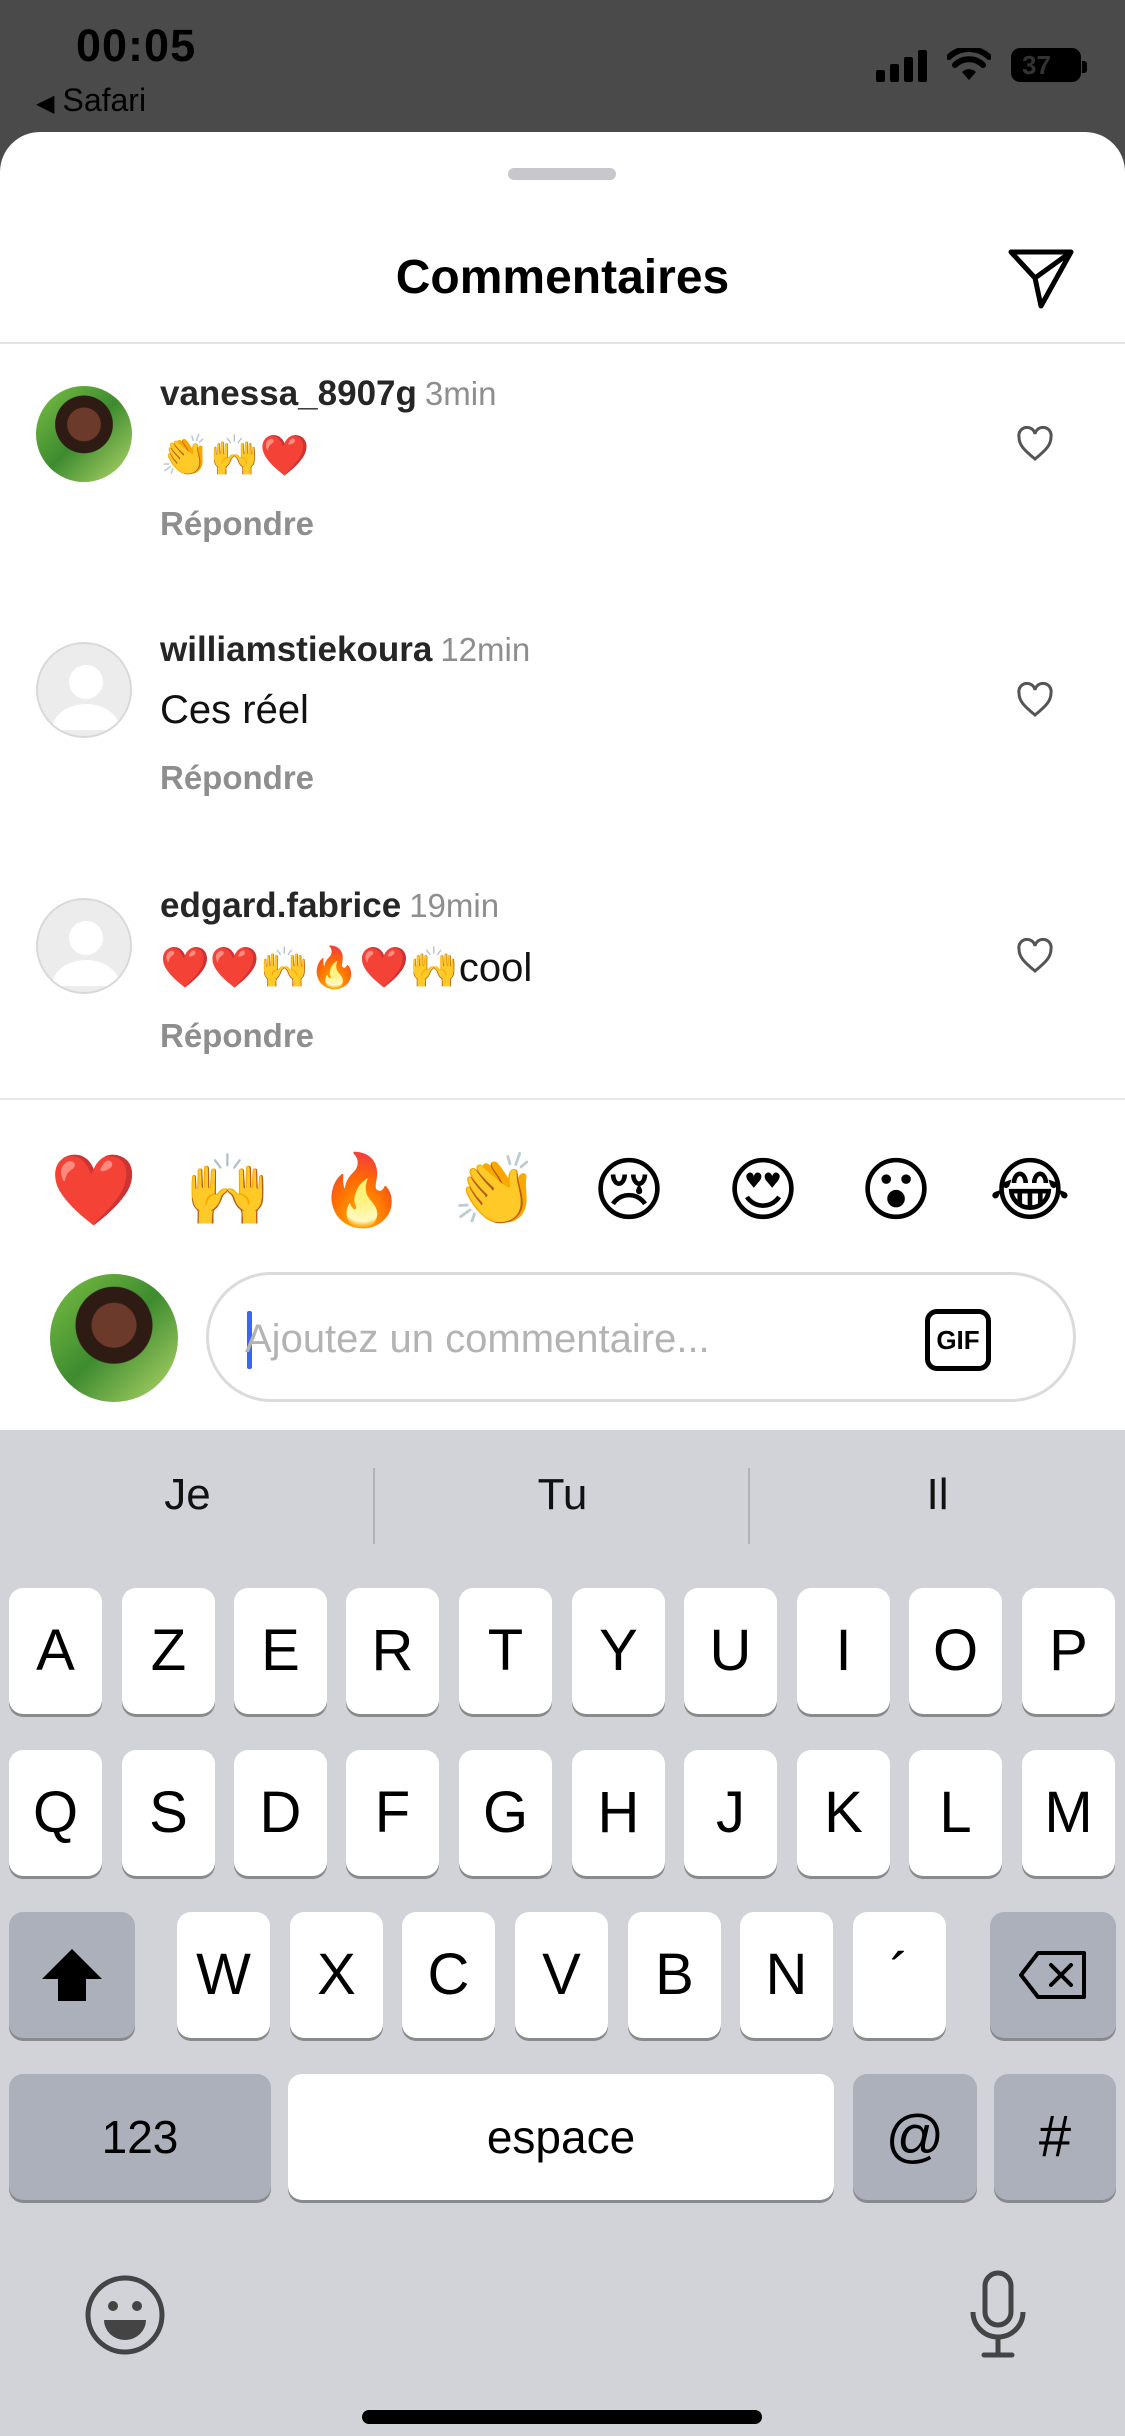  I want to click on back-to-app-link: ◀ Safari, so click(91, 100).